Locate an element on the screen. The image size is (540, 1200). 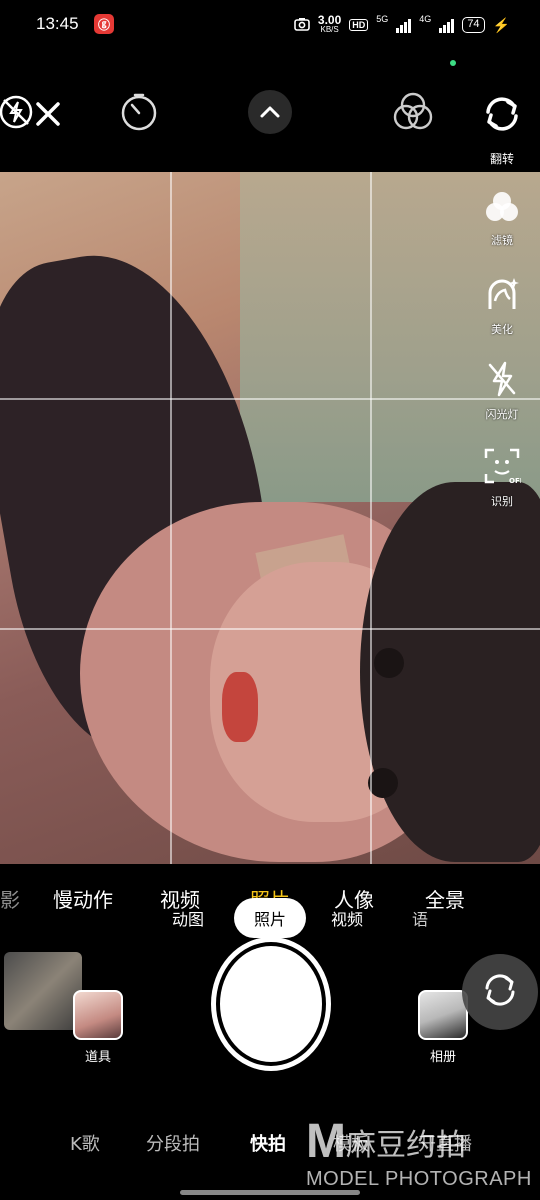
face-detect-icon: OFF is located at coordinates (504, 468).